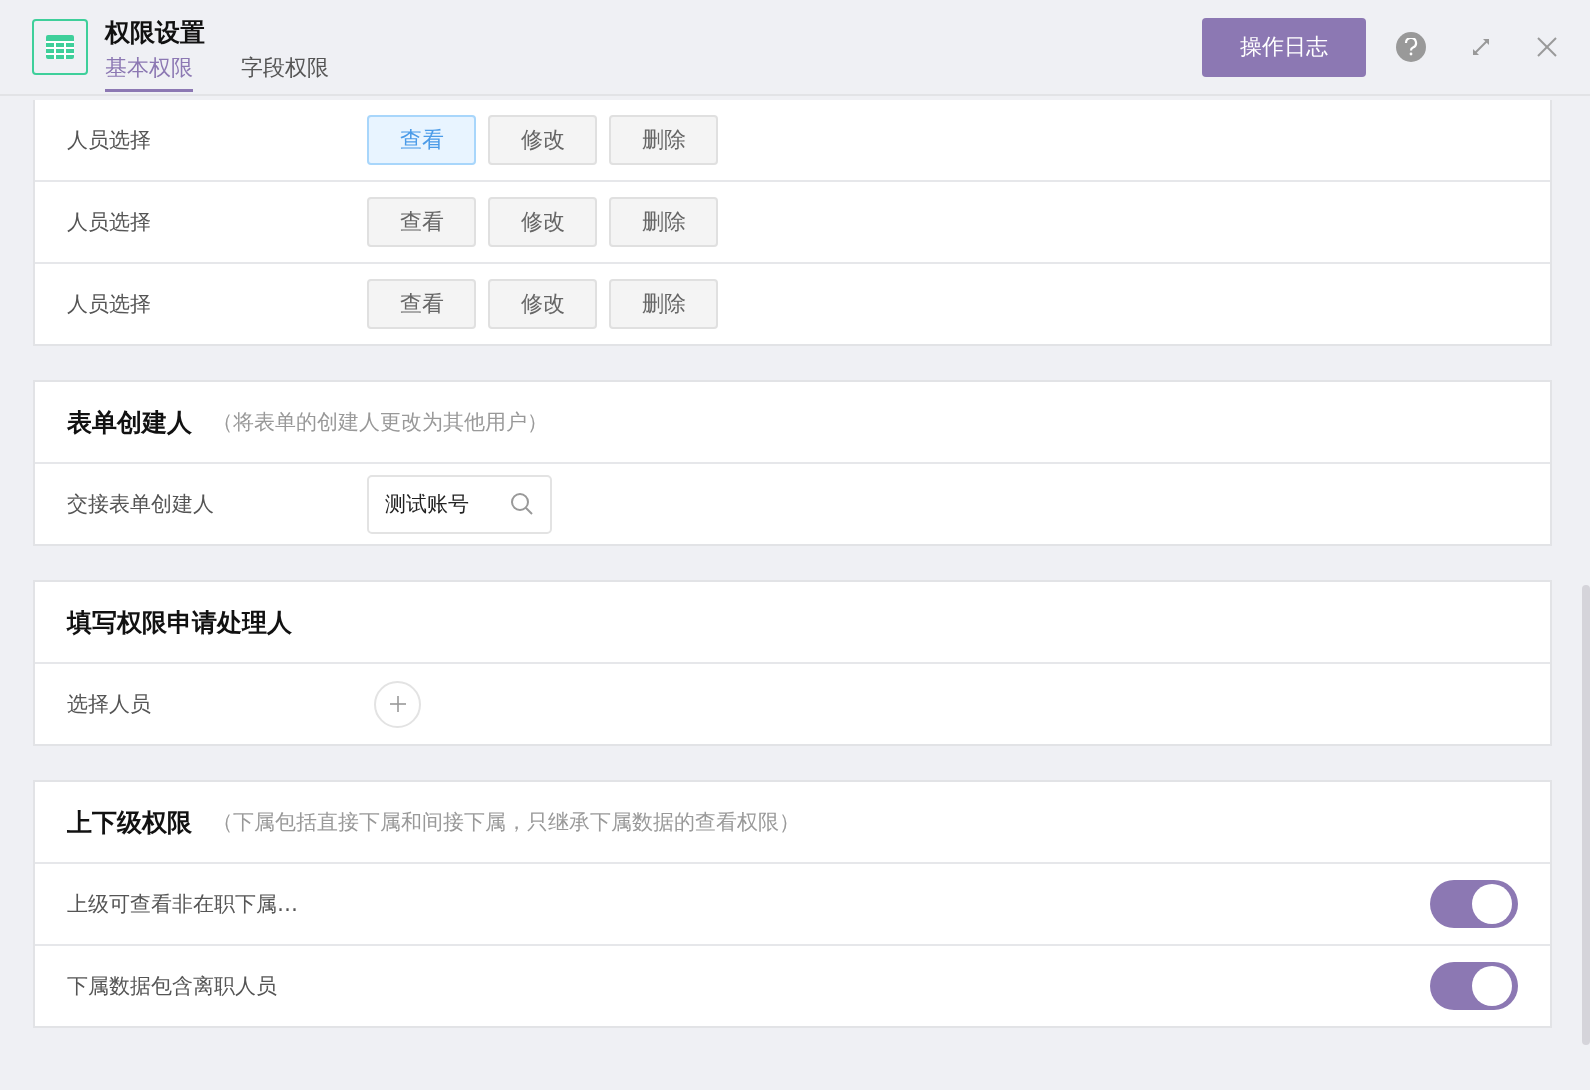 This screenshot has width=1590, height=1090. What do you see at coordinates (380, 422) in the screenshot?
I see `section-note: （将表单的创建人更改为其他用户）` at bounding box center [380, 422].